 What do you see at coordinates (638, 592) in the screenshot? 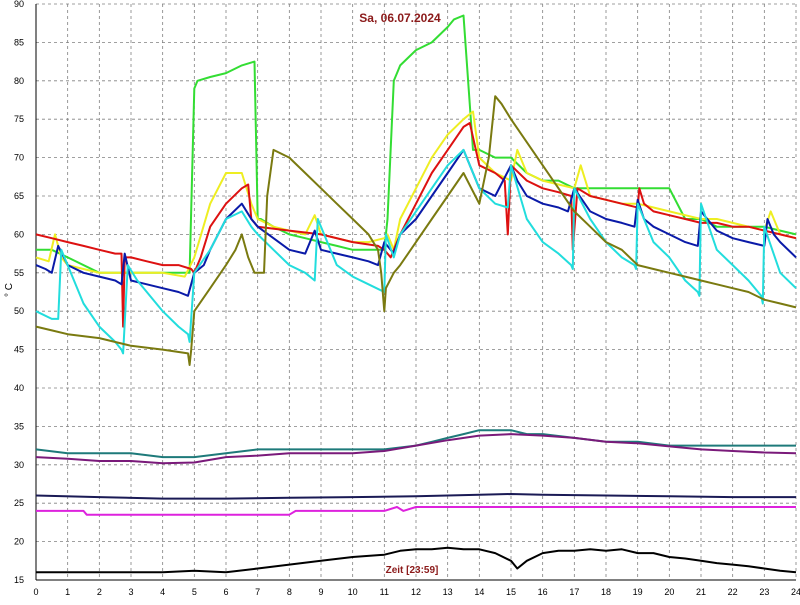
I see `x-tick-label: 19` at bounding box center [638, 592].